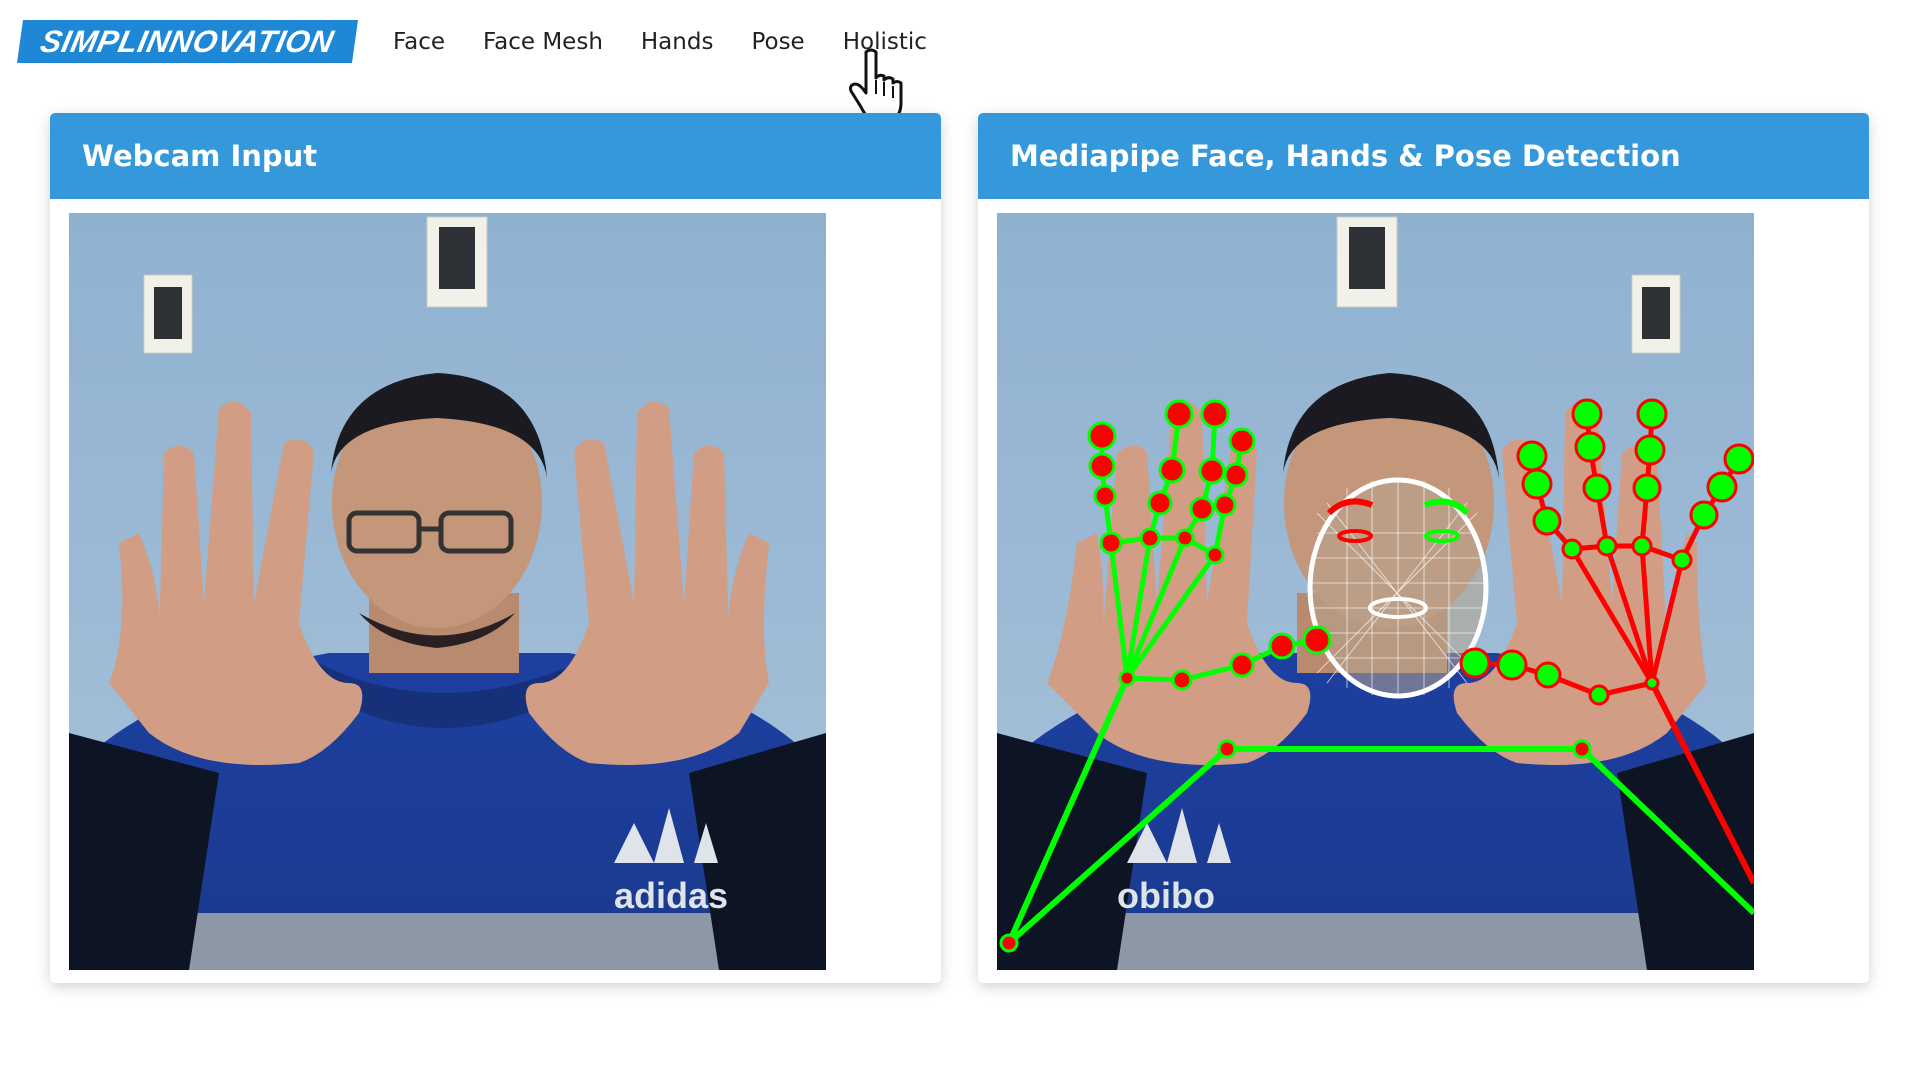 This screenshot has width=1920, height=1080. What do you see at coordinates (885, 42) in the screenshot?
I see `nav-item-holistic: Holistic` at bounding box center [885, 42].